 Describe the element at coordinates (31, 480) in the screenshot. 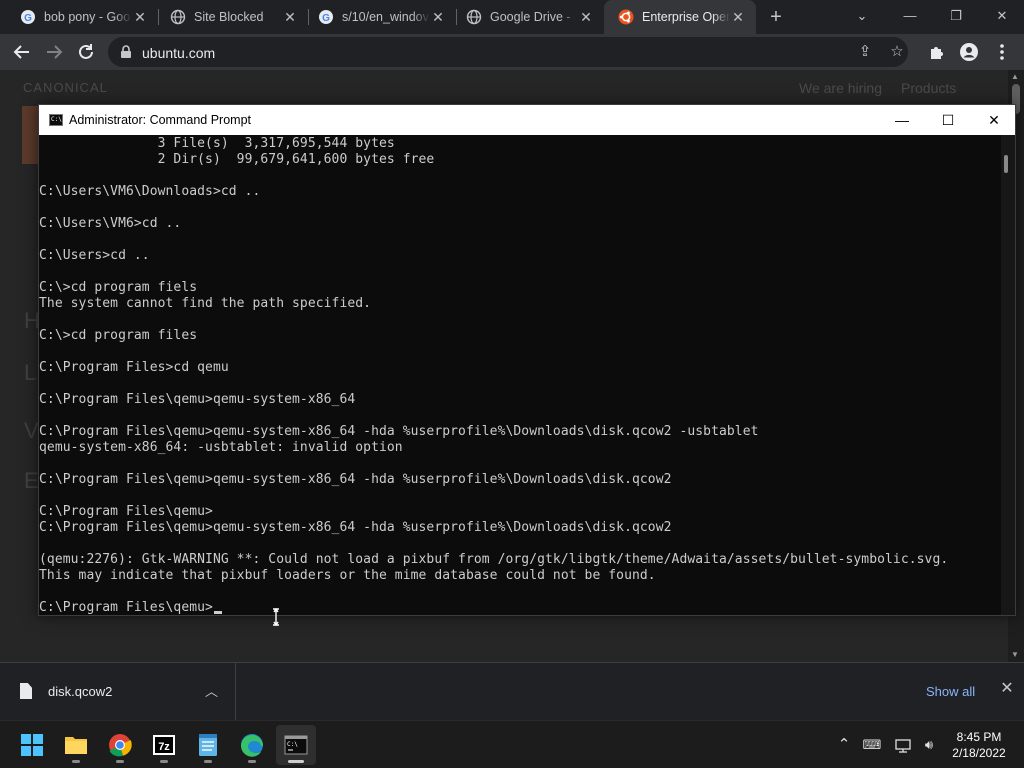

I see `hero-text-fragment: E` at that location.